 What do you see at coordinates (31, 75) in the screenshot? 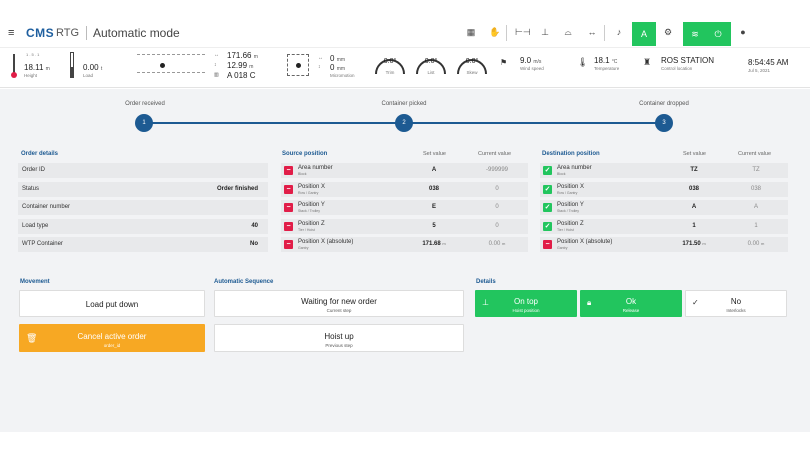
I see `height-label: Height` at bounding box center [31, 75].